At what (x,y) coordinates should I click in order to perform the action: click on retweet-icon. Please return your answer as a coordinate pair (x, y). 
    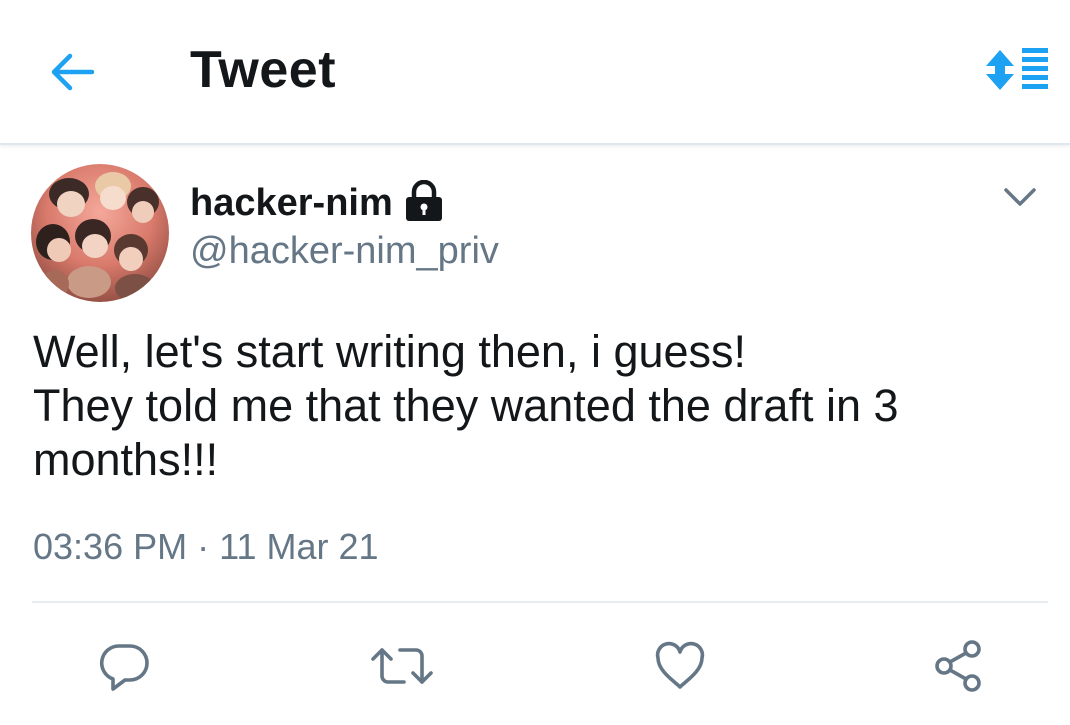
    Looking at the image, I should click on (402, 666).